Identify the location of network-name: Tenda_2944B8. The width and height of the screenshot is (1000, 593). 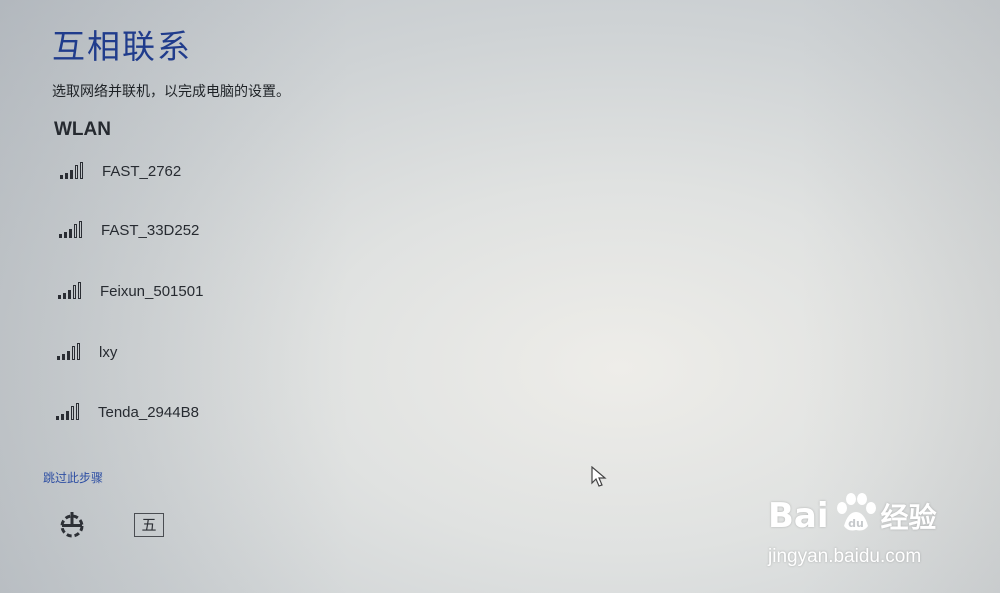
(148, 412).